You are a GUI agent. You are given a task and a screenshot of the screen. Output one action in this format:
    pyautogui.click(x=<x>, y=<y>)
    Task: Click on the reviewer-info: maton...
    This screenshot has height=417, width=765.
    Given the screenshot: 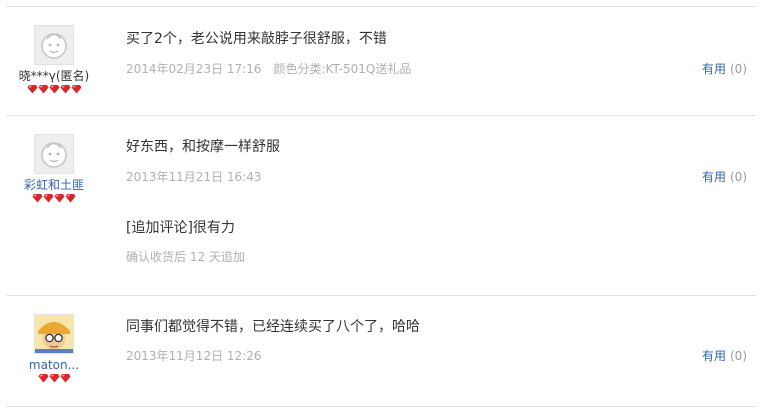 What is the action you would take?
    pyautogui.click(x=54, y=348)
    